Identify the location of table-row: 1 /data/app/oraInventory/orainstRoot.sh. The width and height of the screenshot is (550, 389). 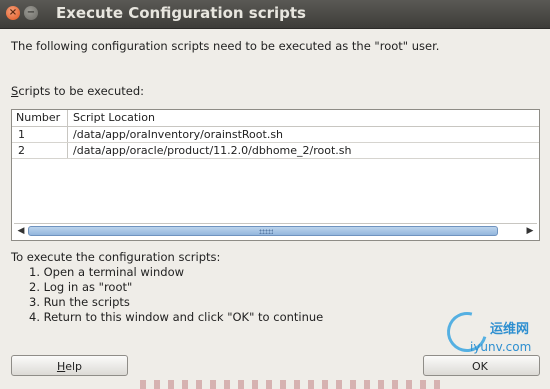
(275, 135).